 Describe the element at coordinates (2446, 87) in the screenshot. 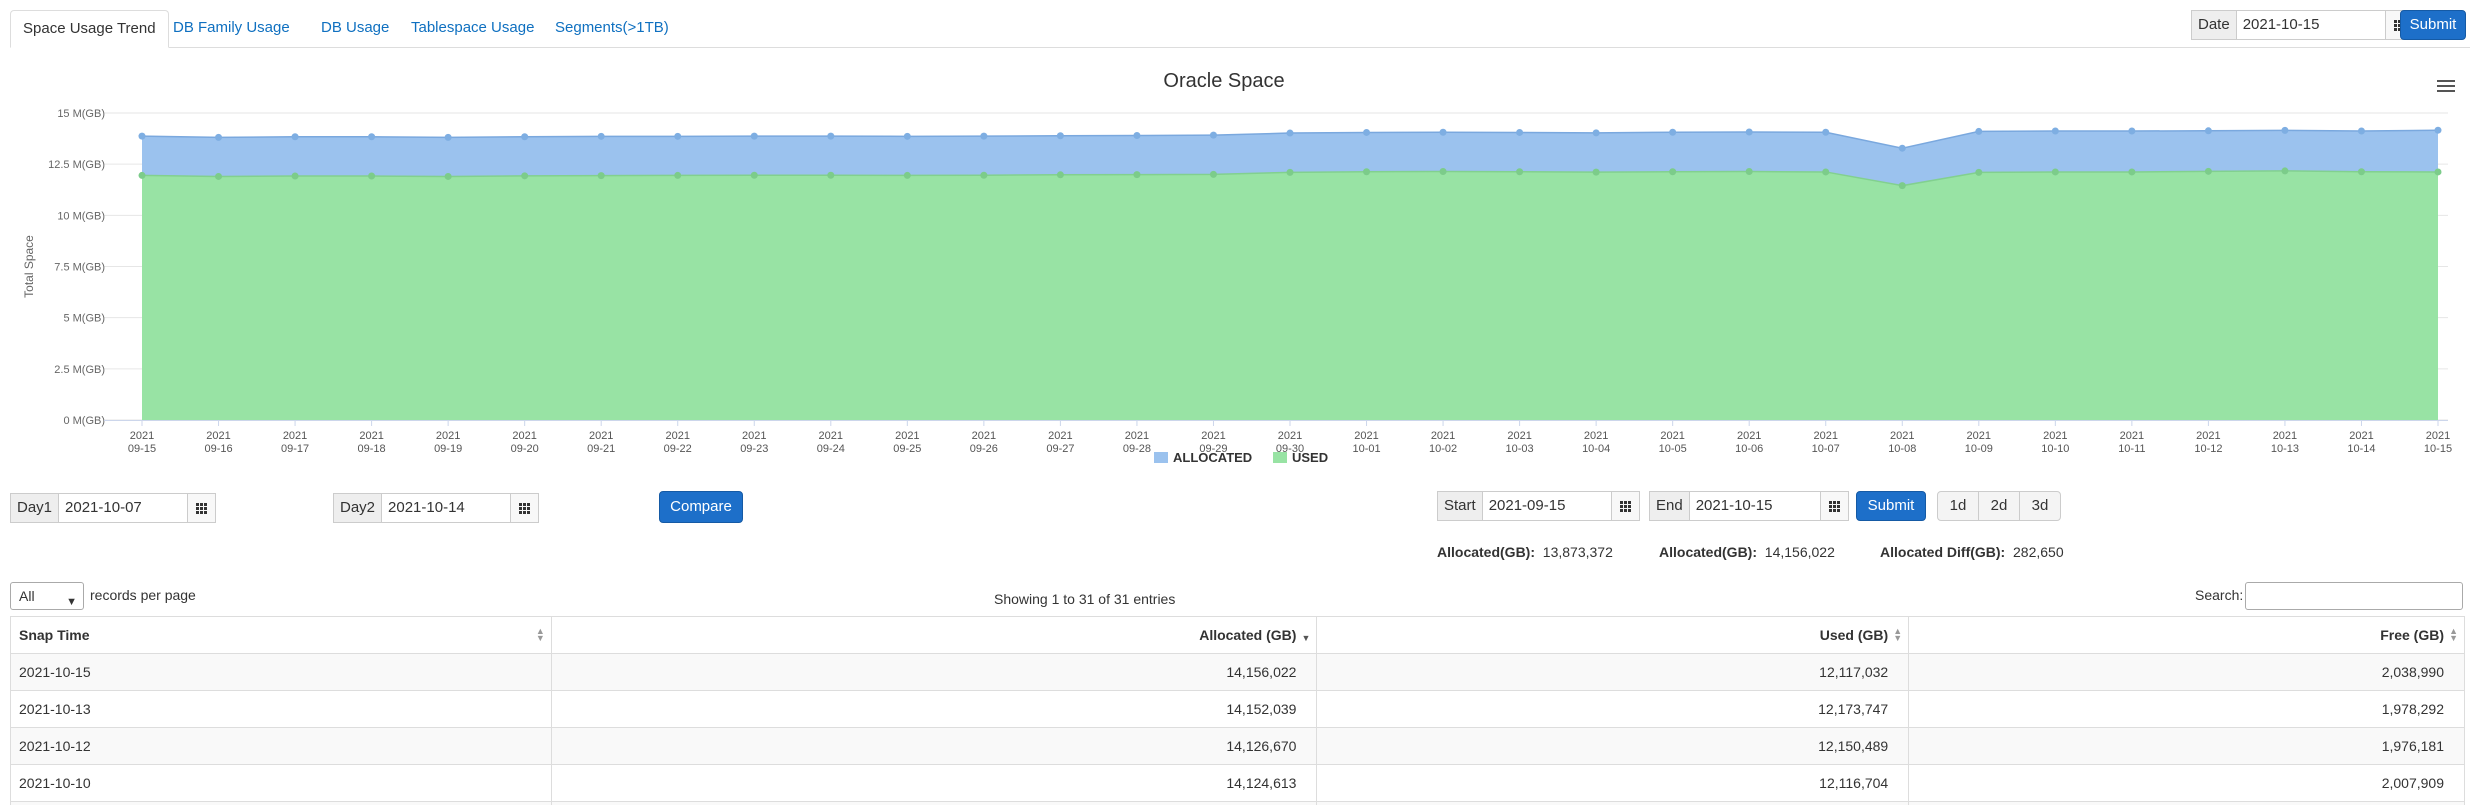

I see `hamburger-menu-icon` at that location.